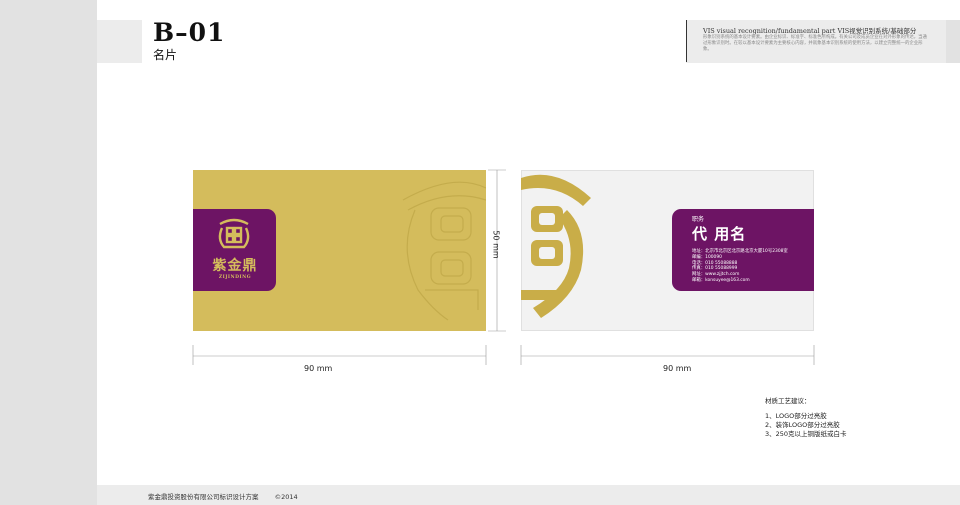  Describe the element at coordinates (165, 55) in the screenshot. I see `page-subtitle: 名片` at that location.